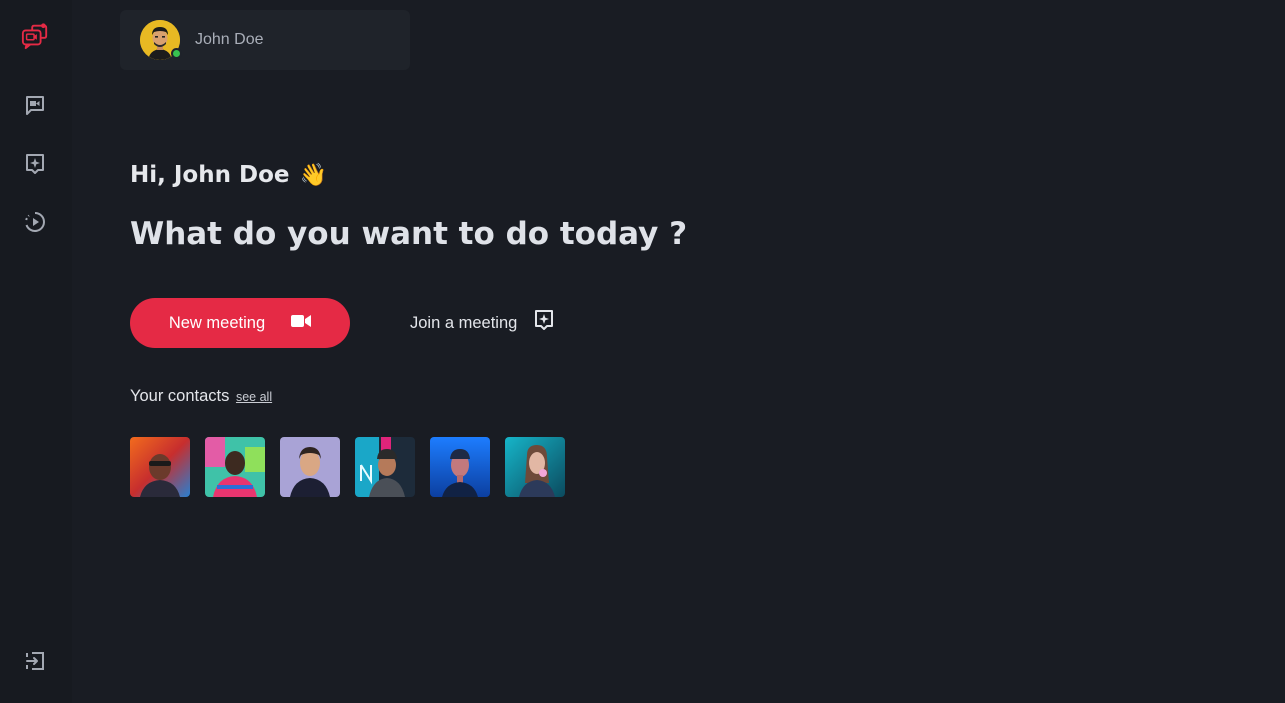  What do you see at coordinates (161, 40) in the screenshot?
I see `avatar-wrapper` at bounding box center [161, 40].